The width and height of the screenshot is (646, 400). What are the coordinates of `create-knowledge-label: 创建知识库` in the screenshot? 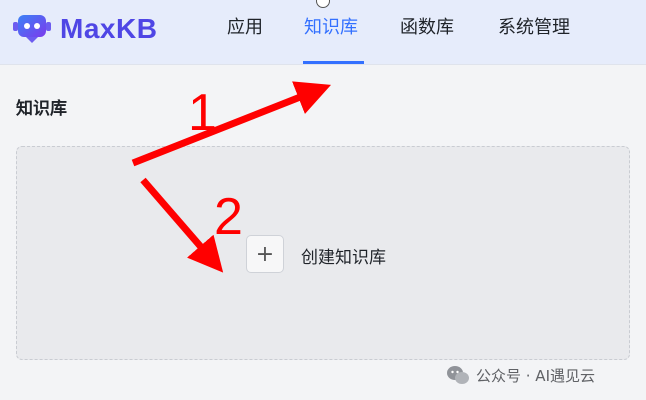 It's located at (343, 255).